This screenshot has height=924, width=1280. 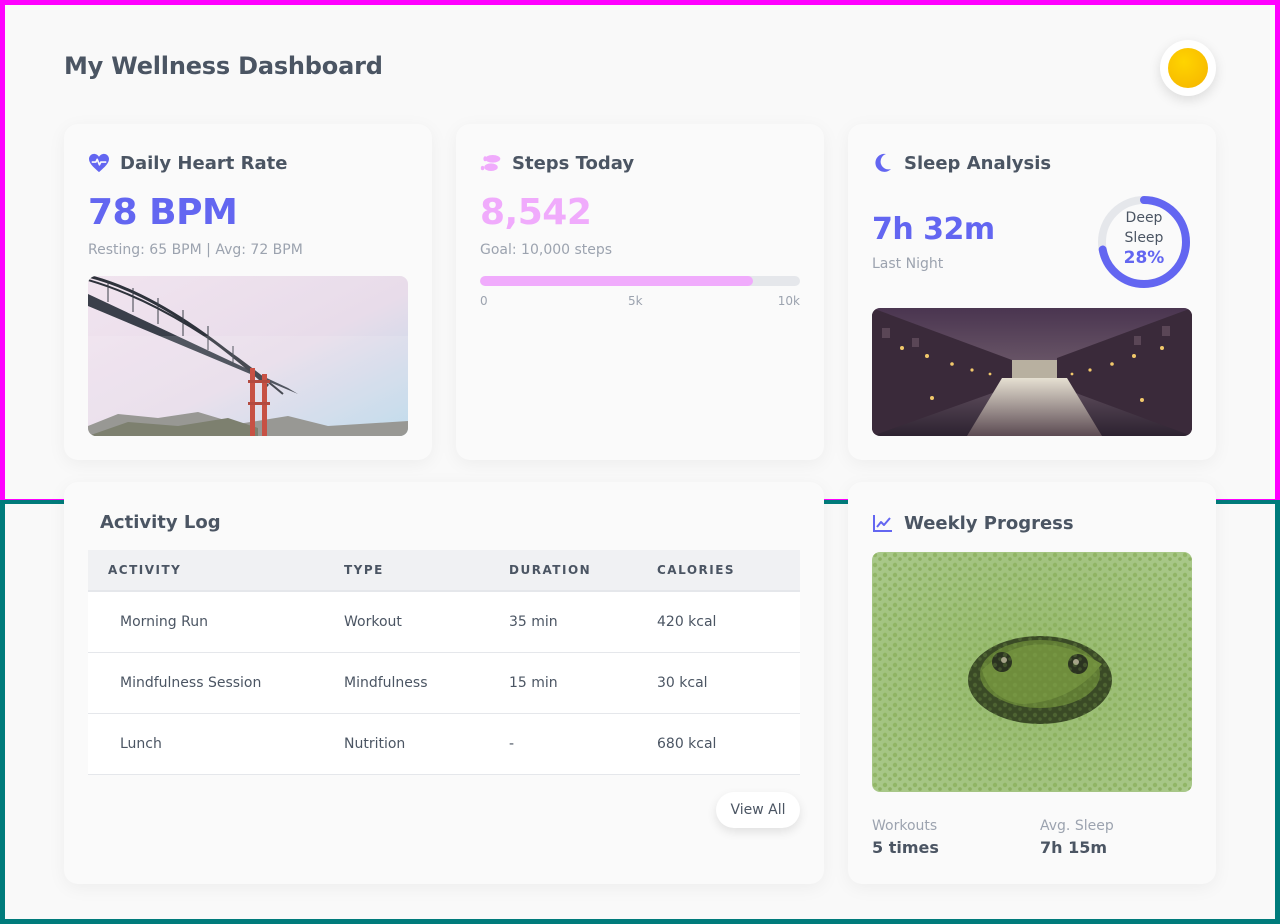 What do you see at coordinates (223, 66) in the screenshot?
I see `page-title: My Wellness Dashboard` at bounding box center [223, 66].